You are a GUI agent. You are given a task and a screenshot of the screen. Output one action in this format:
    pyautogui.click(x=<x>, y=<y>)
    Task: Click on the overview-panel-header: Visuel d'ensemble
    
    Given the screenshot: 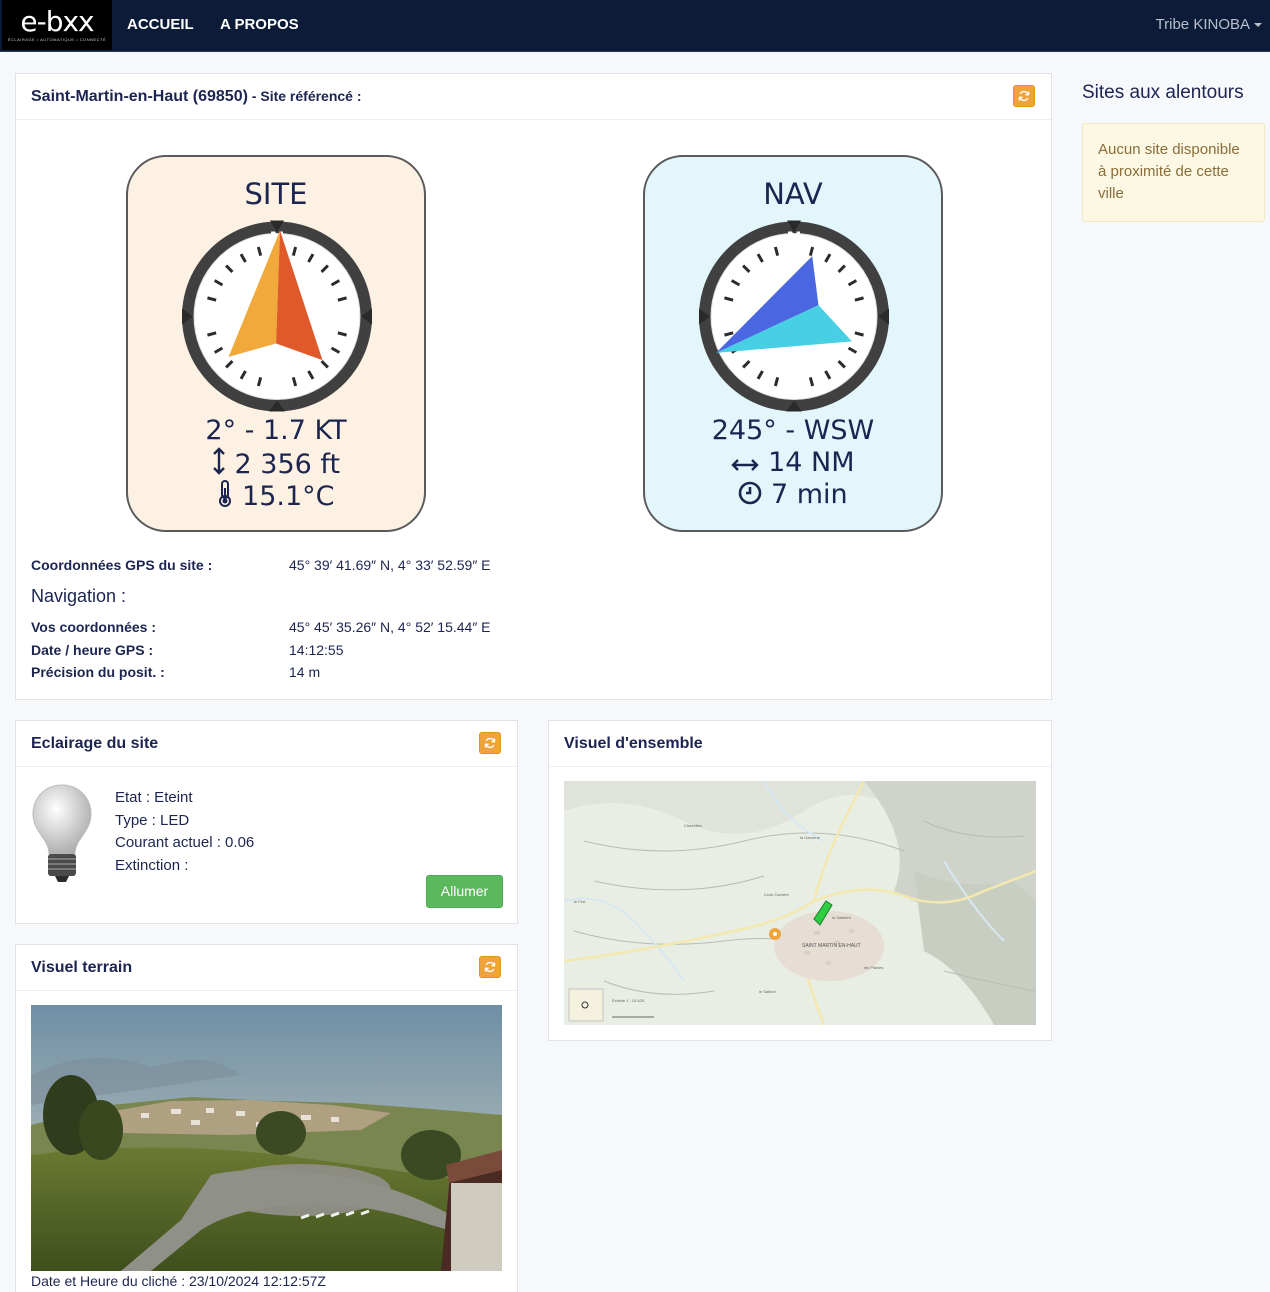 What is the action you would take?
    pyautogui.click(x=800, y=744)
    